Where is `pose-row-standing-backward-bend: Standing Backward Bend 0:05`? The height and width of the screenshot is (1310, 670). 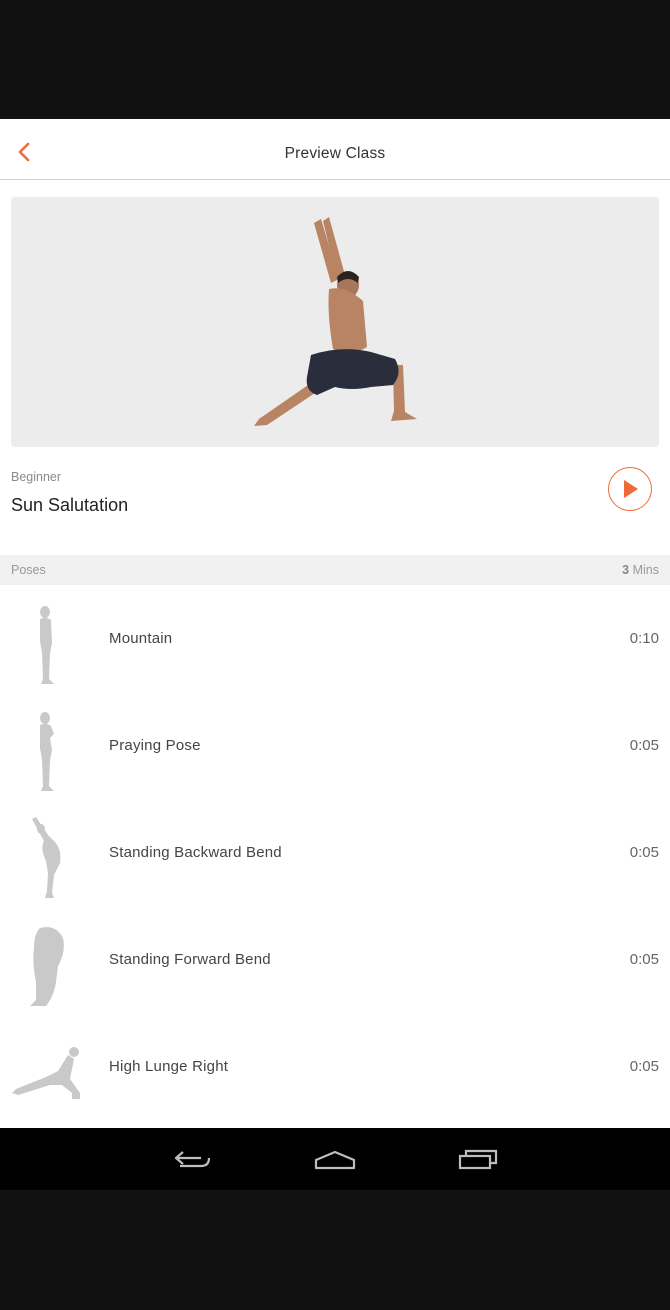
pose-row-standing-backward-bend: Standing Backward Bend 0:05 is located at coordinates (335, 852).